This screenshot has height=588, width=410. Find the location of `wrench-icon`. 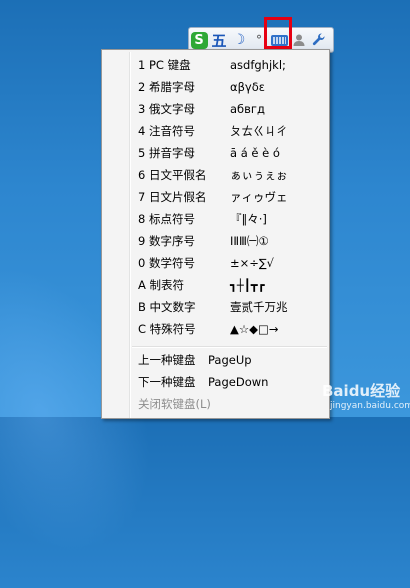

wrench-icon is located at coordinates (319, 40).